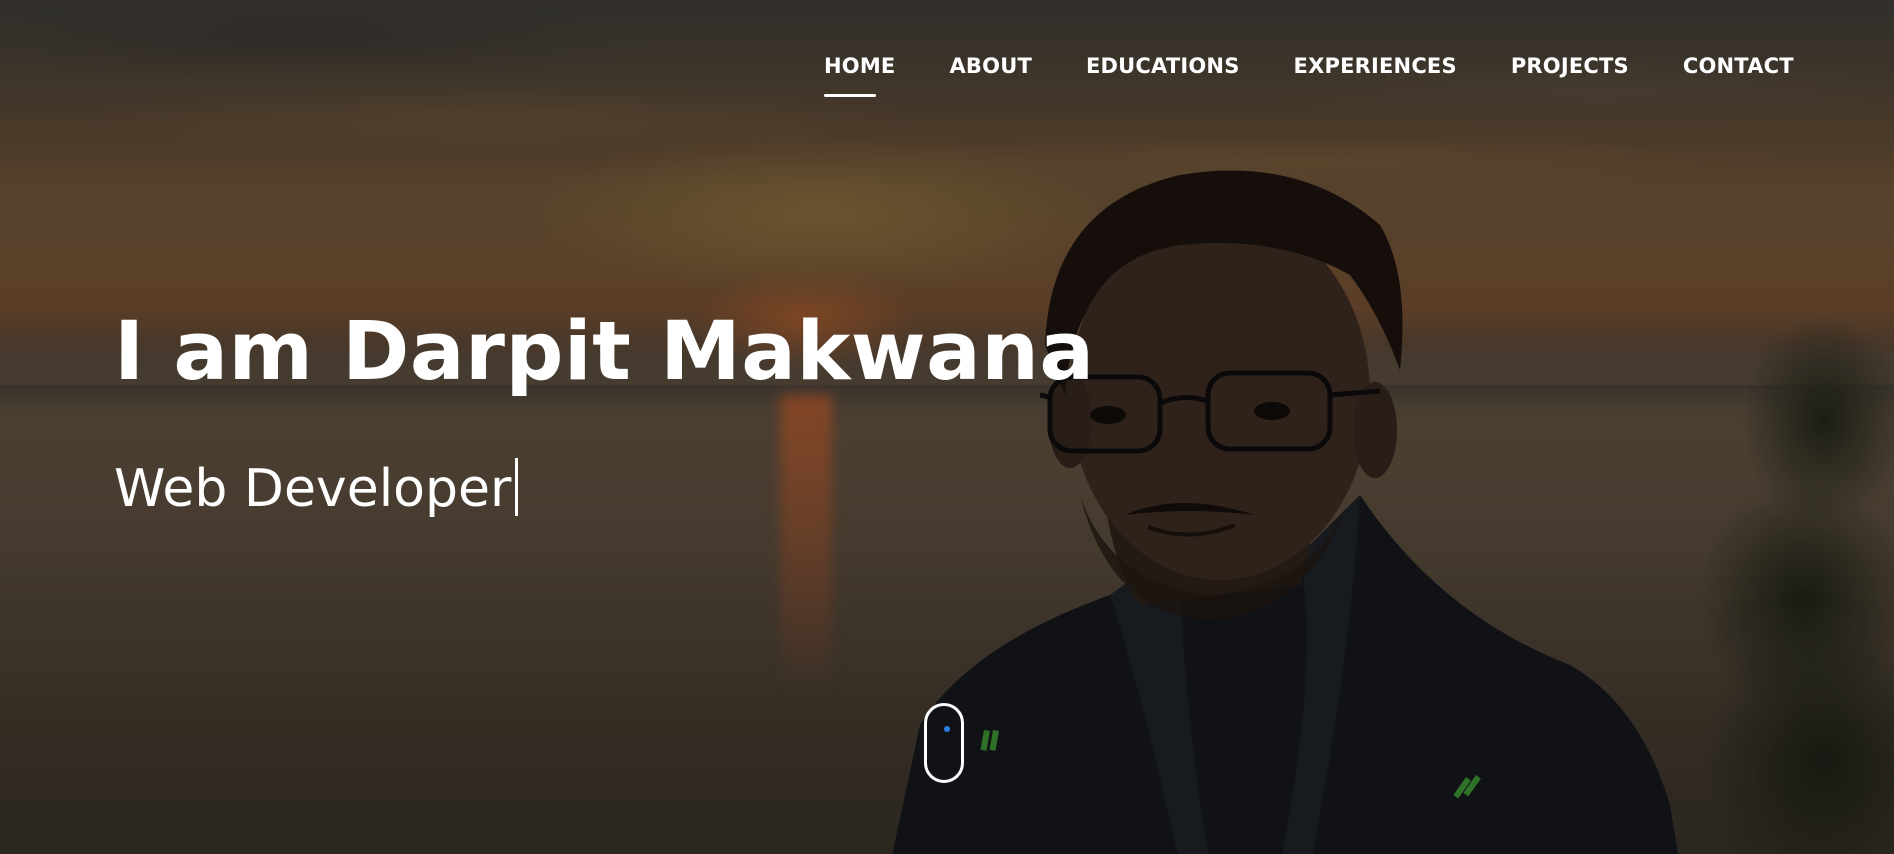  I want to click on mouse-scroll-icon, so click(944, 743).